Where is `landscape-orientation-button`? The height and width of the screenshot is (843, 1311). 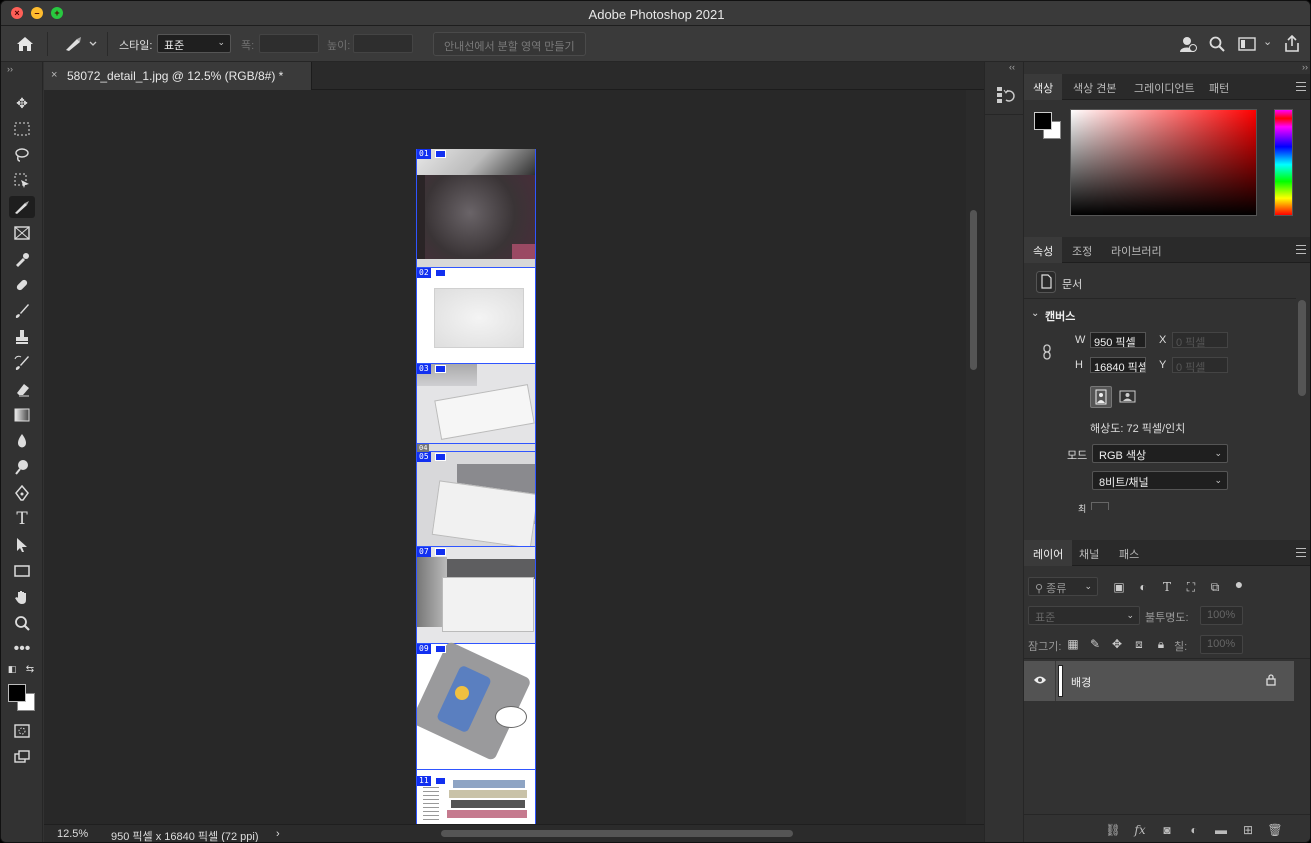 landscape-orientation-button is located at coordinates (1128, 397).